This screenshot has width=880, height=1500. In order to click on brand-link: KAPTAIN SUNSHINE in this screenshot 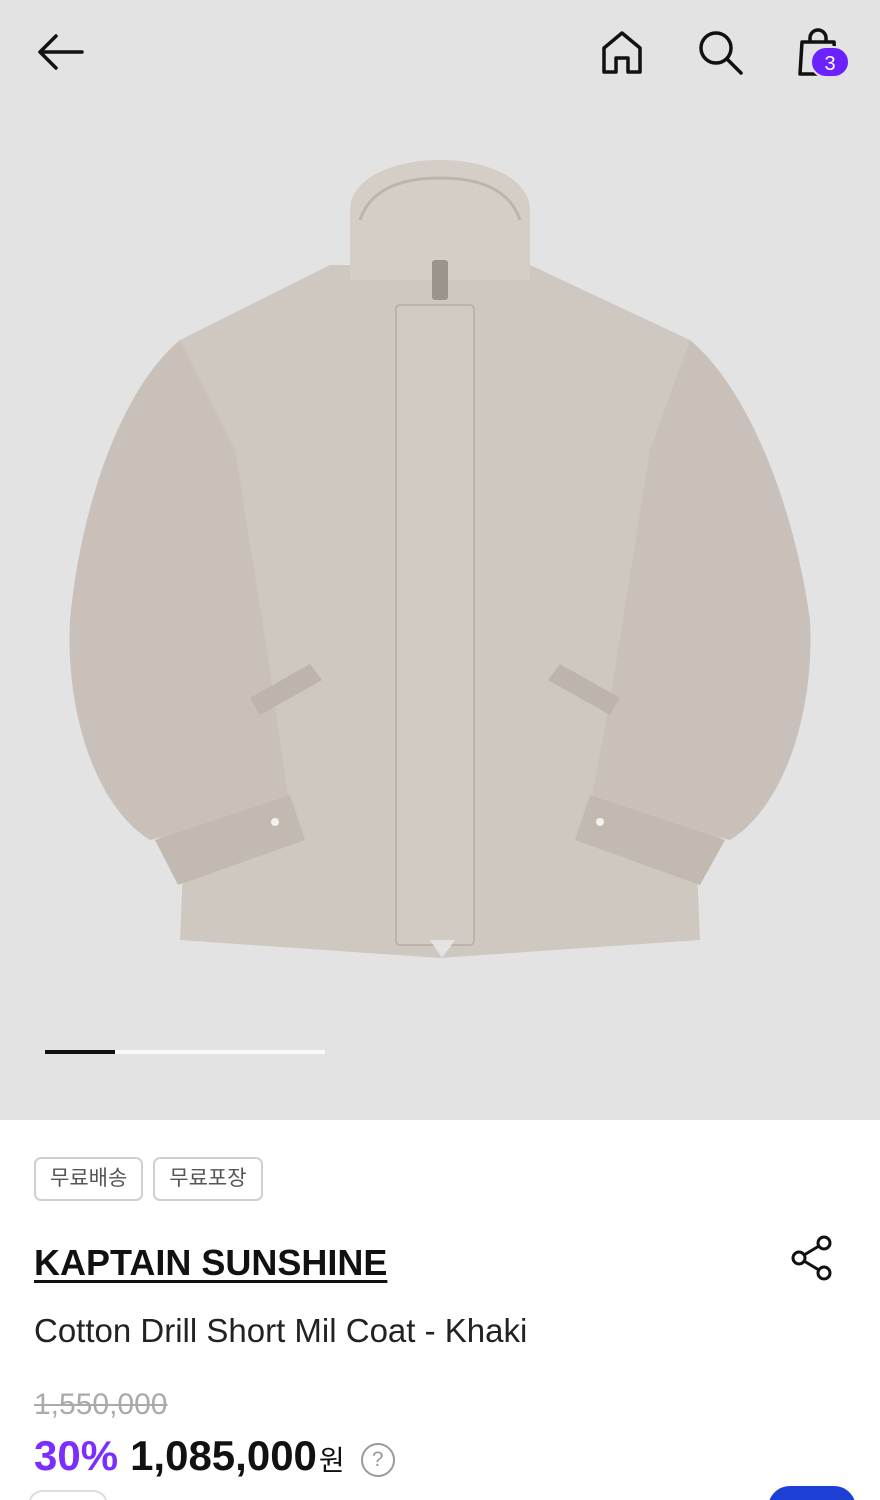, I will do `click(210, 1263)`.